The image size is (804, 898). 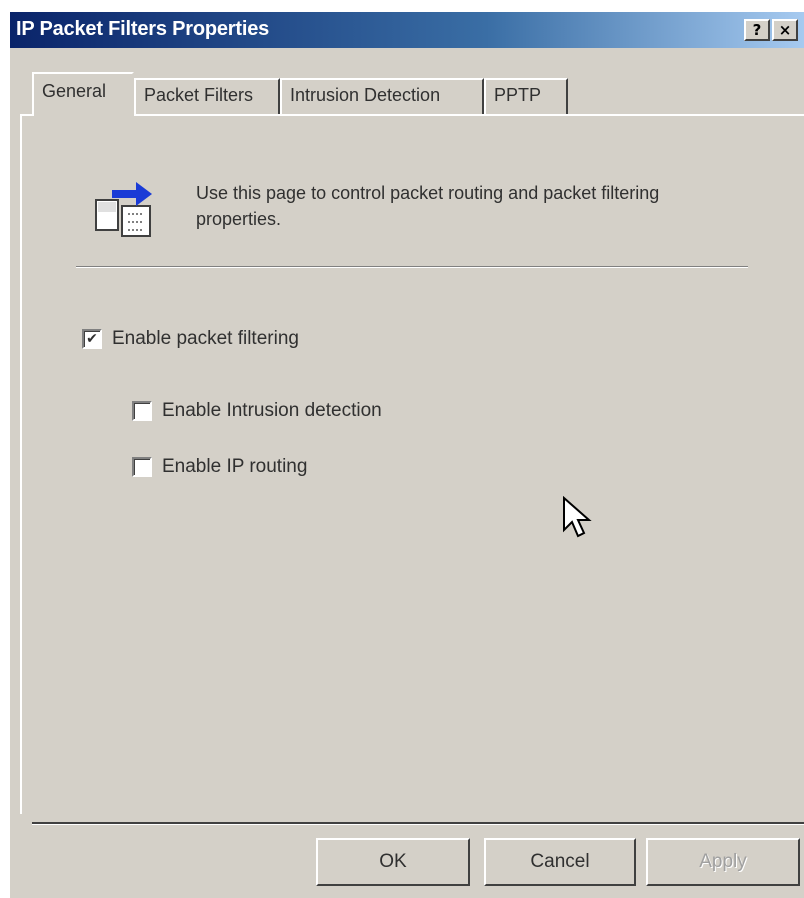 I want to click on help-icon: ?, so click(x=757, y=30).